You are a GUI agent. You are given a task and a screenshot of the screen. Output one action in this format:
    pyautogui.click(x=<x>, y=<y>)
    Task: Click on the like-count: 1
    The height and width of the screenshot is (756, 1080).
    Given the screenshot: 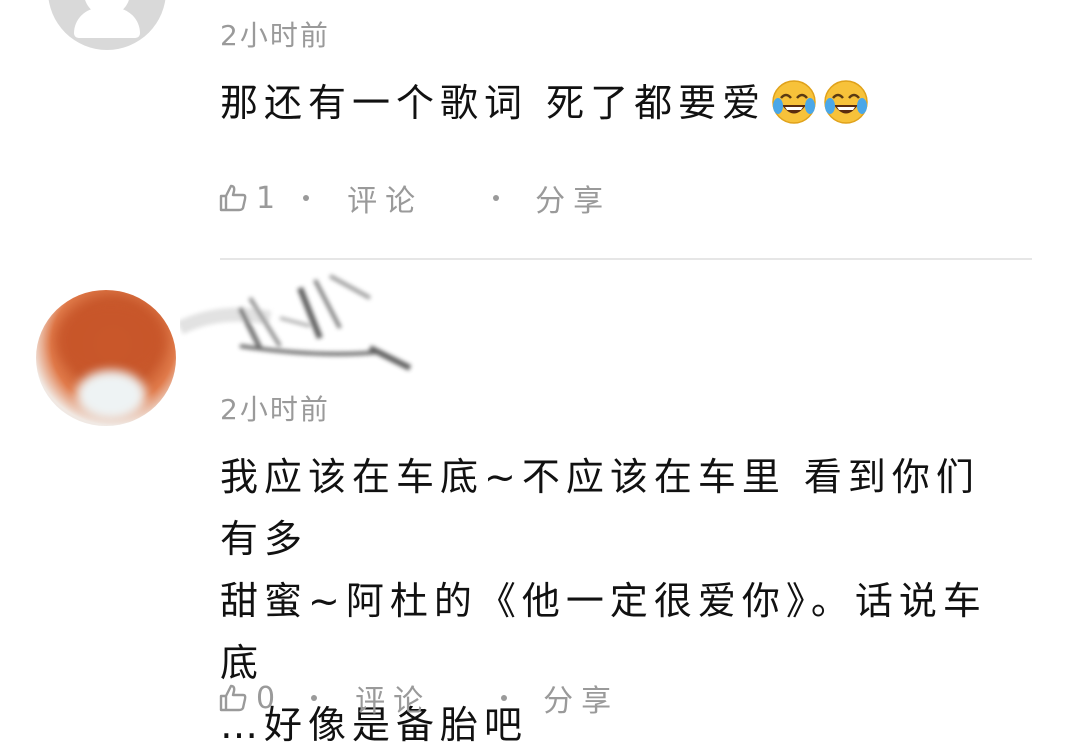 What is the action you would take?
    pyautogui.click(x=266, y=198)
    